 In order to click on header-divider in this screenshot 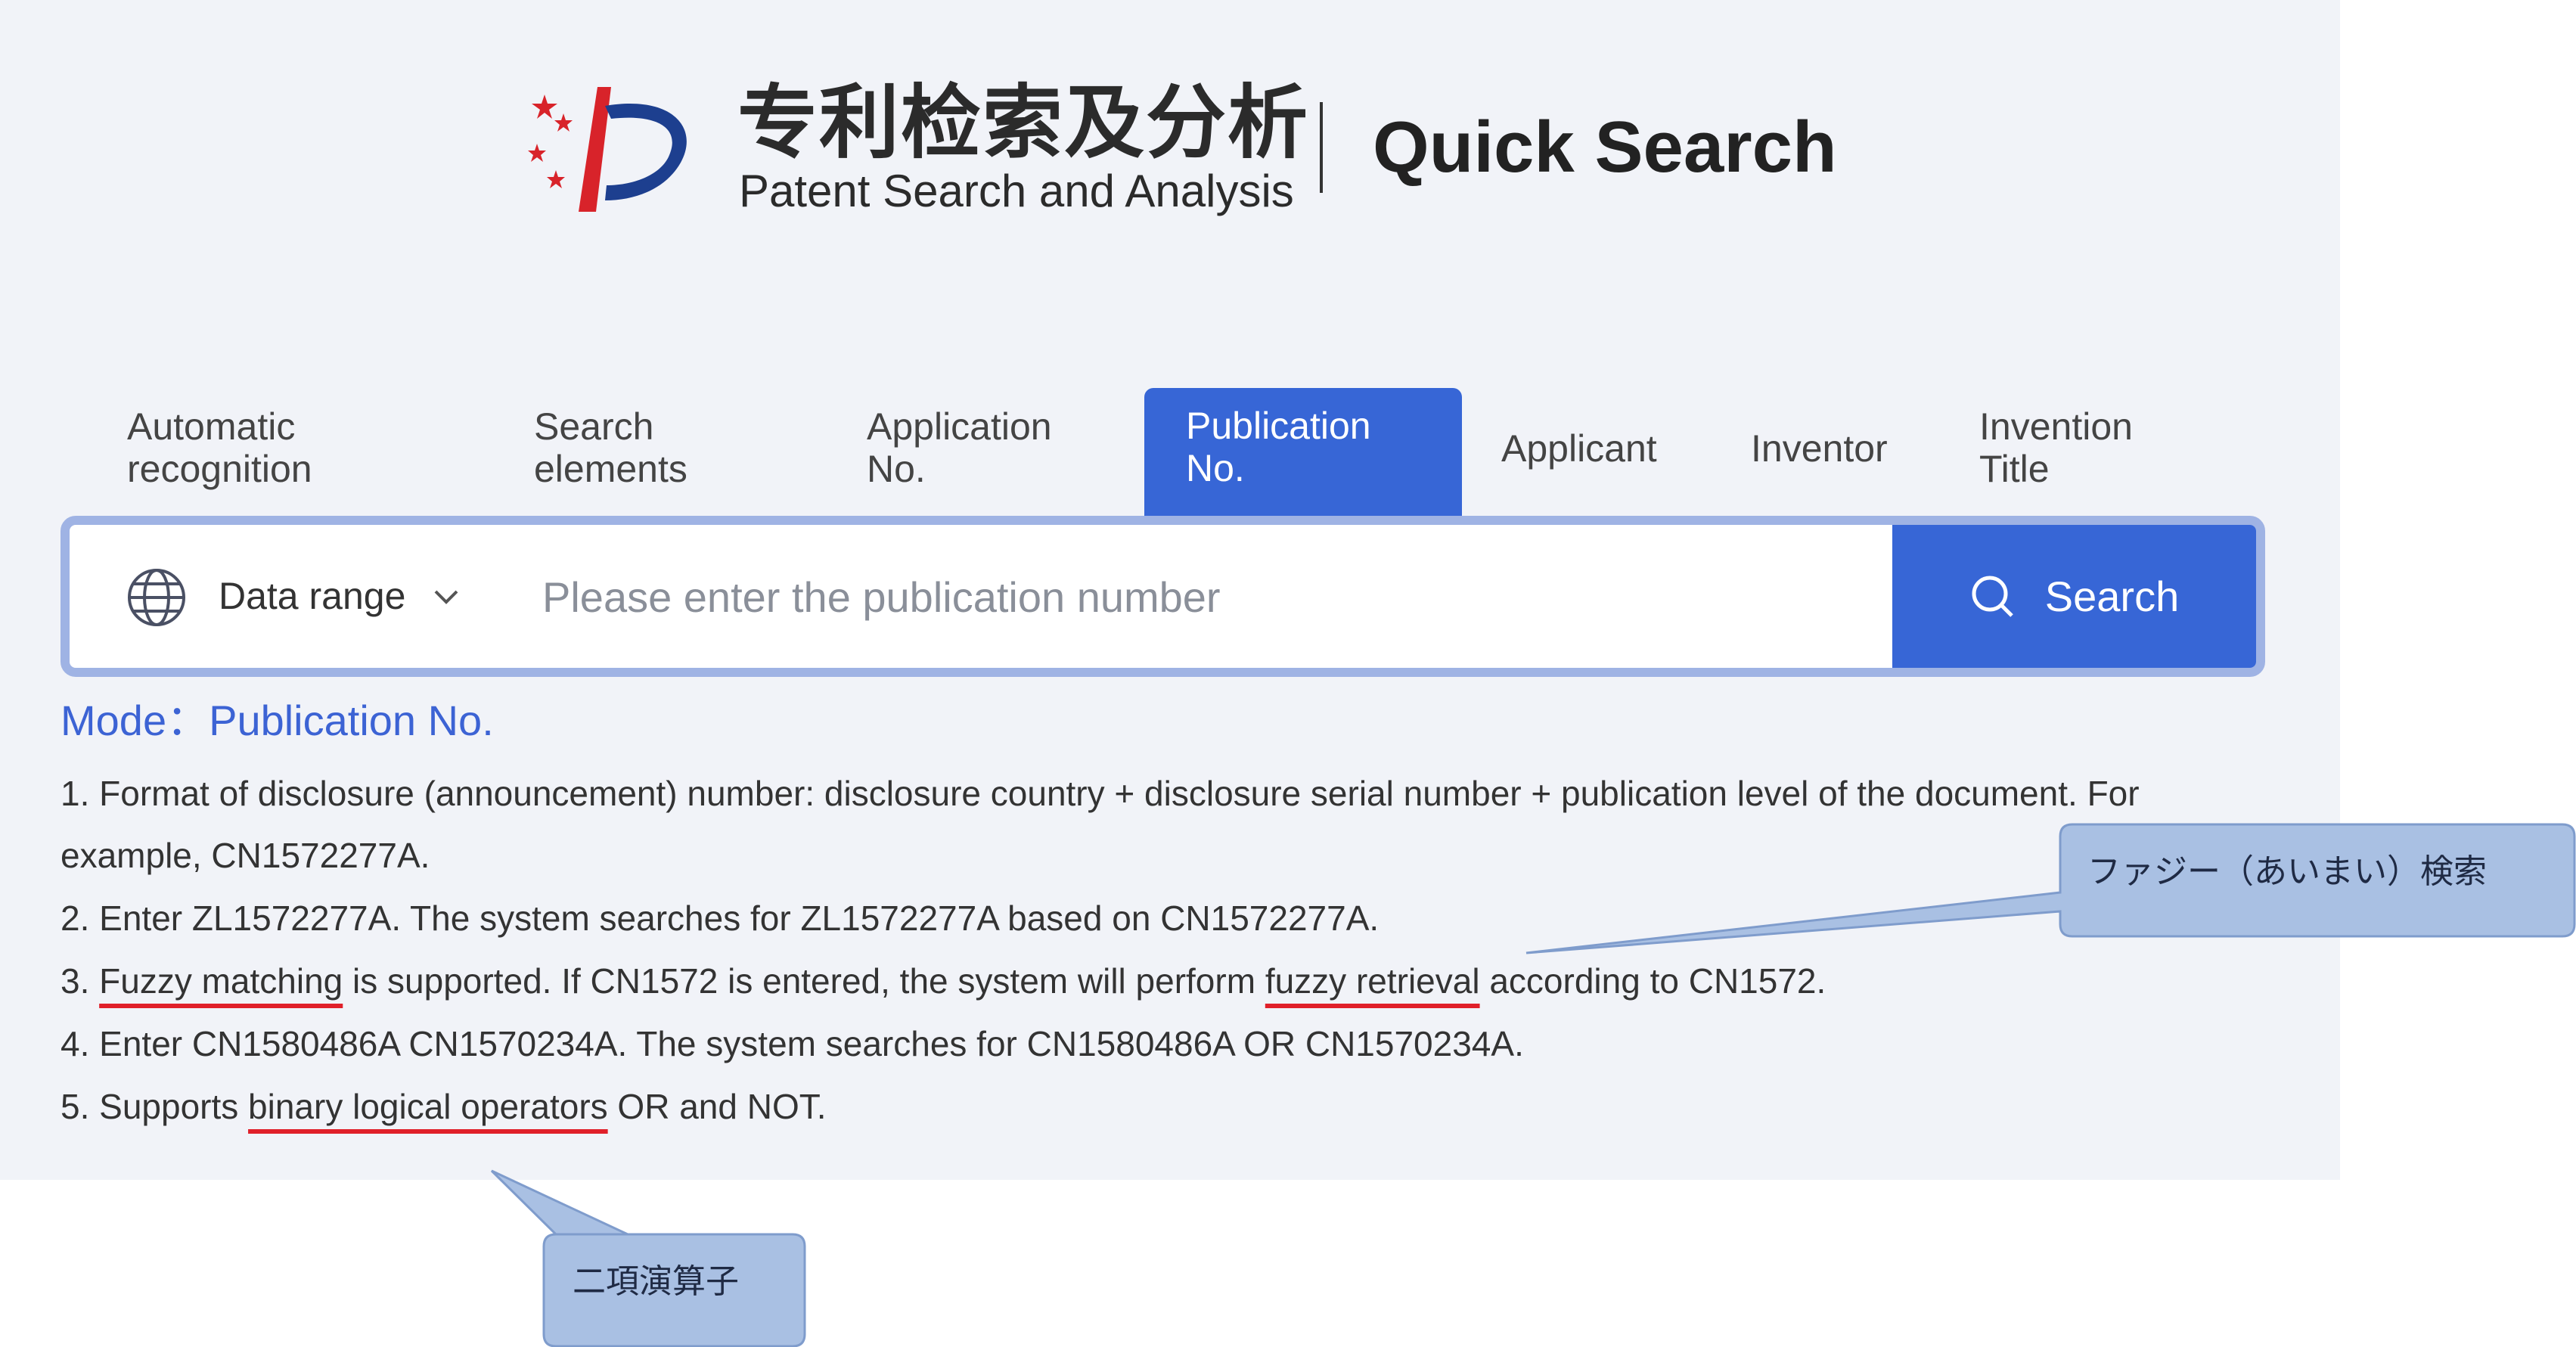, I will do `click(1321, 147)`.